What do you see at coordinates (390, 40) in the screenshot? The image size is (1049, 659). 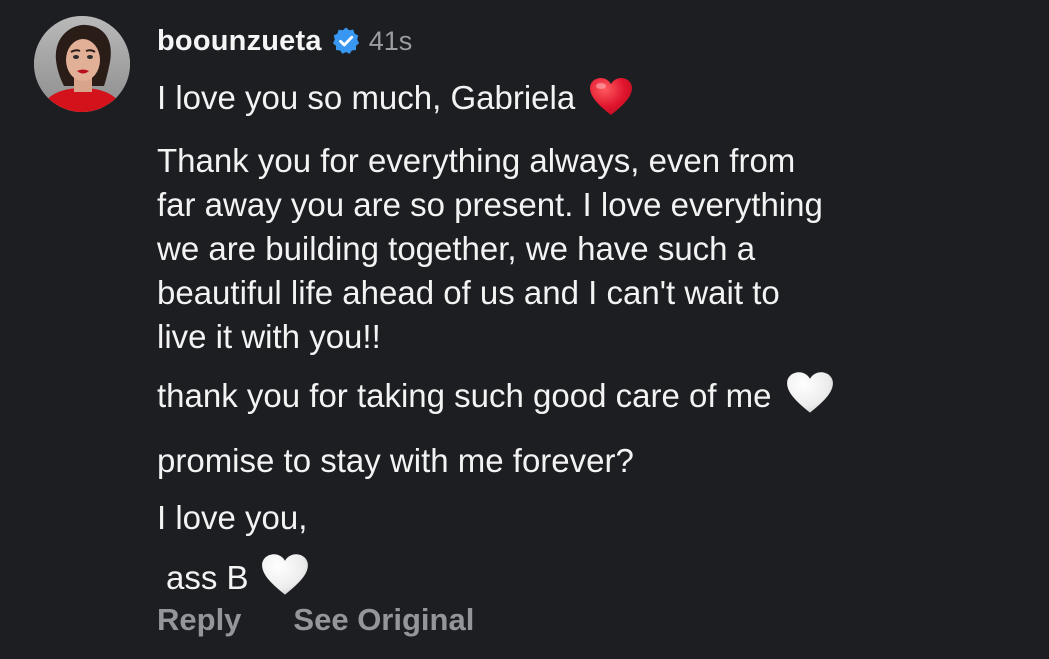 I see `timestamp: 41s` at bounding box center [390, 40].